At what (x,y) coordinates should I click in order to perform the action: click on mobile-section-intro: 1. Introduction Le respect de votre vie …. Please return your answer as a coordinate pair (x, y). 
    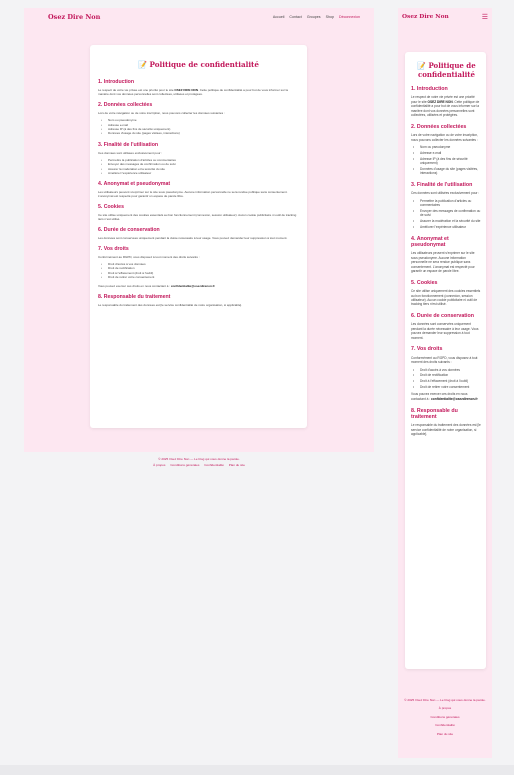
    Looking at the image, I should click on (446, 101).